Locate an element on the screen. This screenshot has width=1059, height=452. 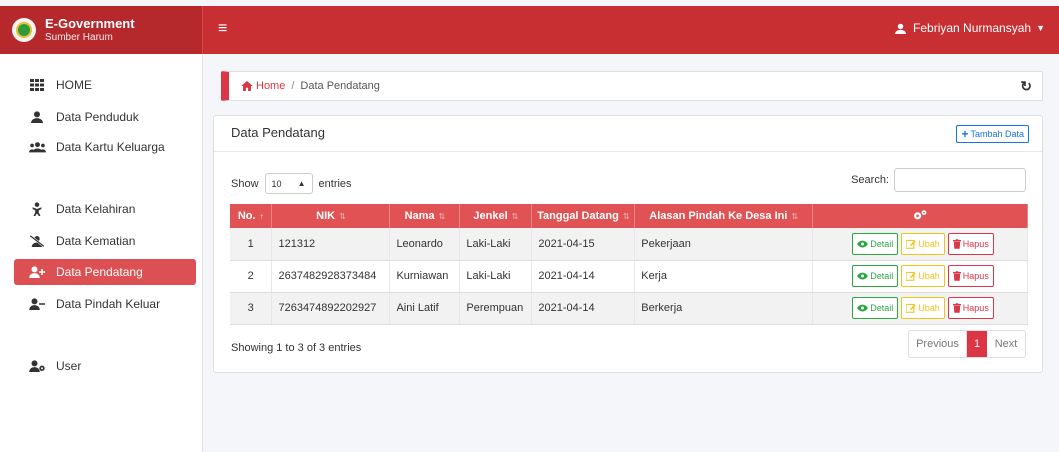
sidebar-item-label: Data Pindah Keluar is located at coordinates (108, 304).